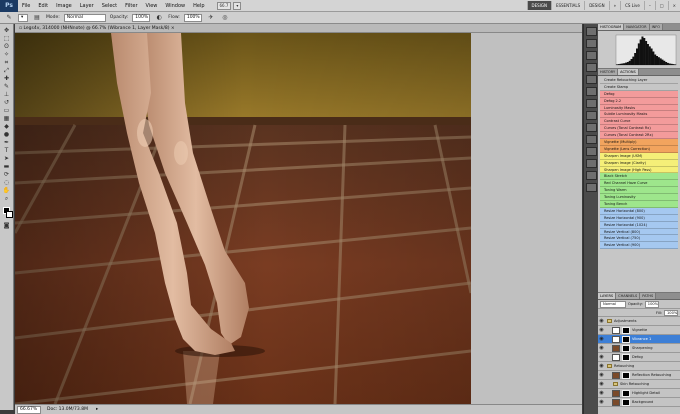 The height and width of the screenshot is (414, 680). I want to click on action-item: Black Stretch, so click(639, 177).